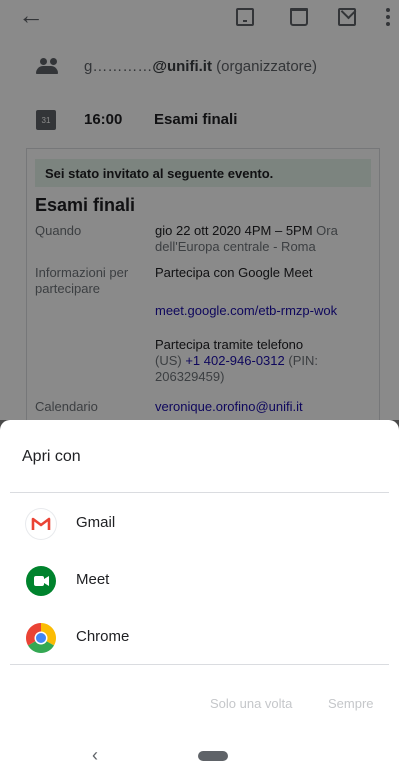  I want to click on nav-home-pill, so click(213, 756).